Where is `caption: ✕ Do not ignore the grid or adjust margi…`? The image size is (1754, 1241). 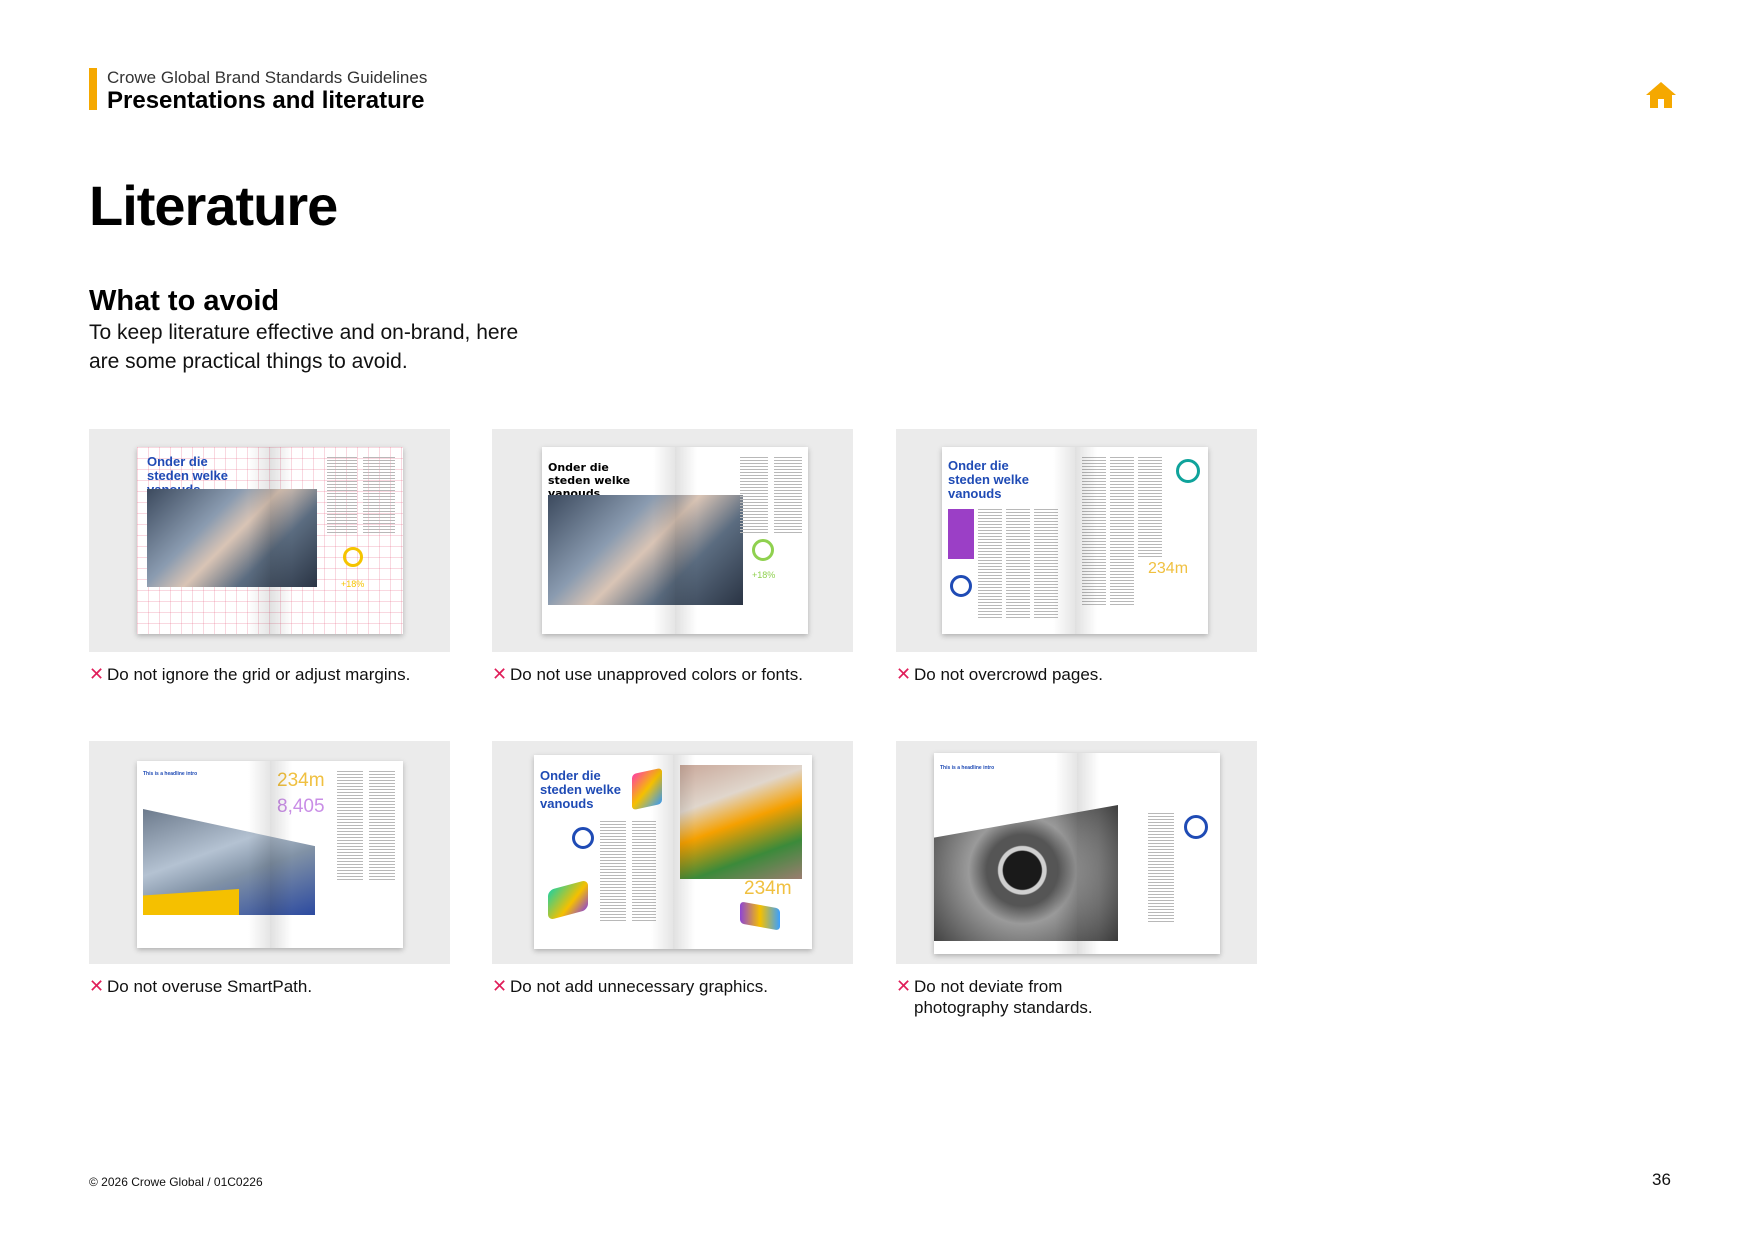 caption: ✕ Do not ignore the grid or adjust margi… is located at coordinates (269, 674).